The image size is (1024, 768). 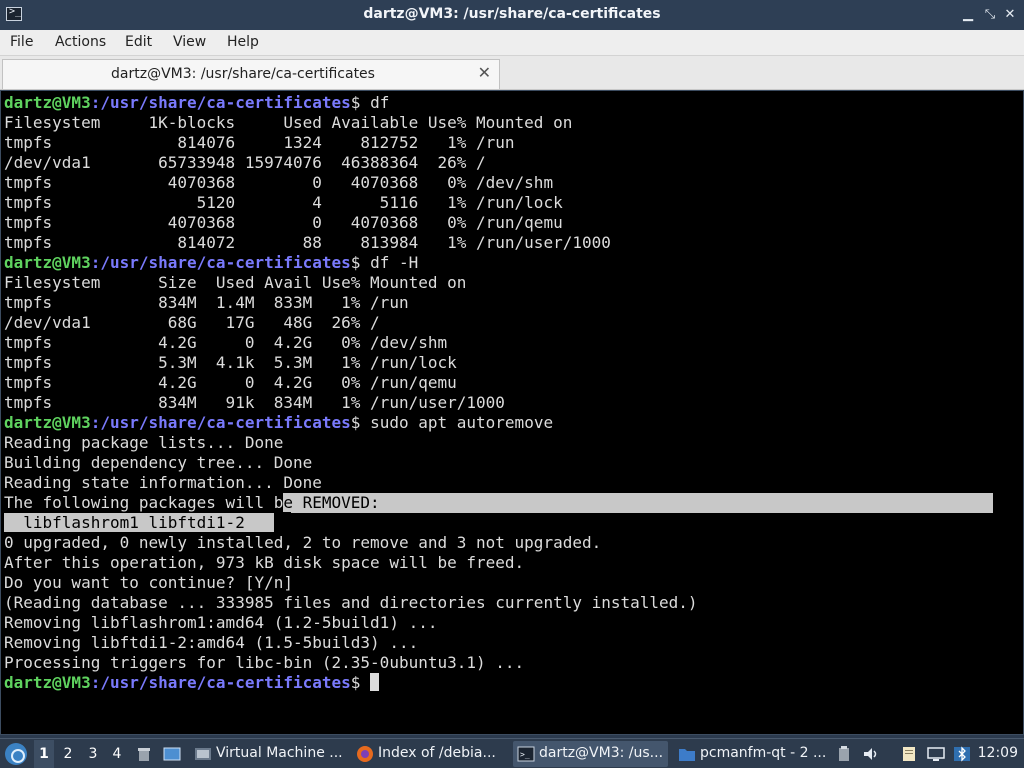 What do you see at coordinates (254, 402) in the screenshot?
I see `output-line: tmpfs 834M 91k 834M 1% /run/user/1000` at bounding box center [254, 402].